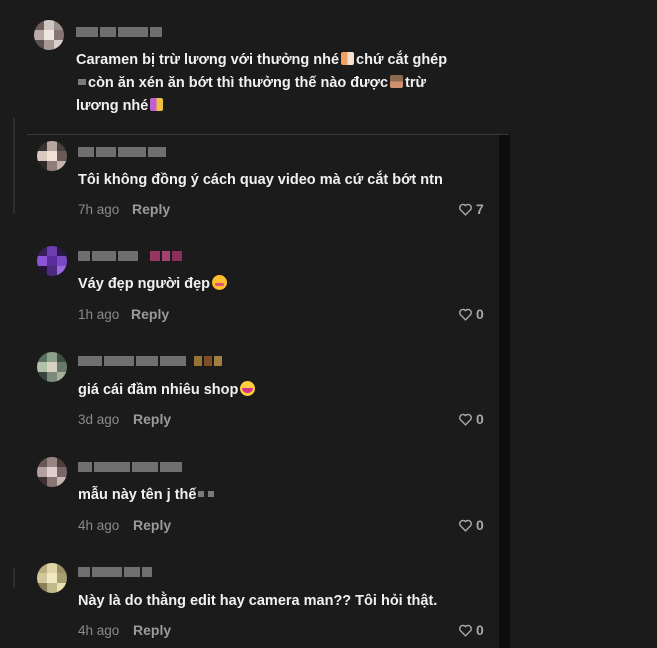  I want to click on divider, so click(267, 134).